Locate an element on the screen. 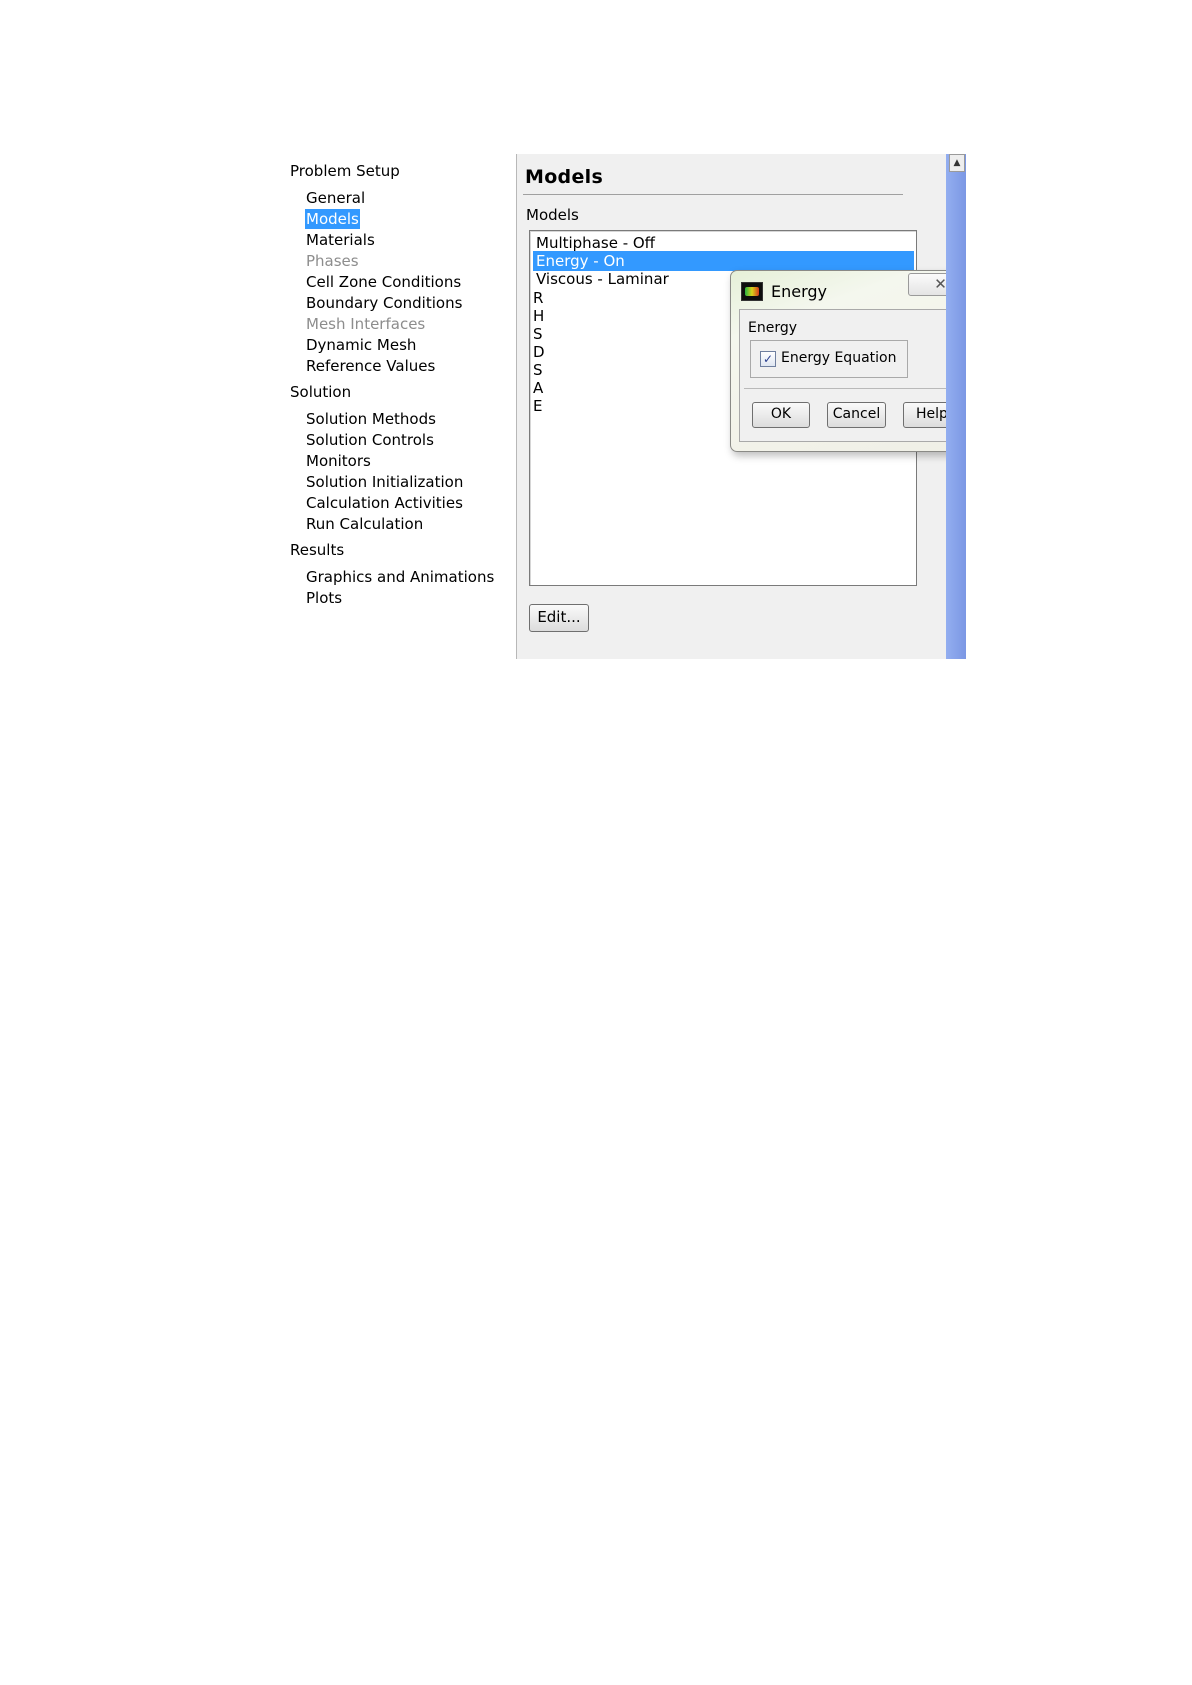 The height and width of the screenshot is (1685, 1192). energy-group-label: Energy is located at coordinates (773, 328).